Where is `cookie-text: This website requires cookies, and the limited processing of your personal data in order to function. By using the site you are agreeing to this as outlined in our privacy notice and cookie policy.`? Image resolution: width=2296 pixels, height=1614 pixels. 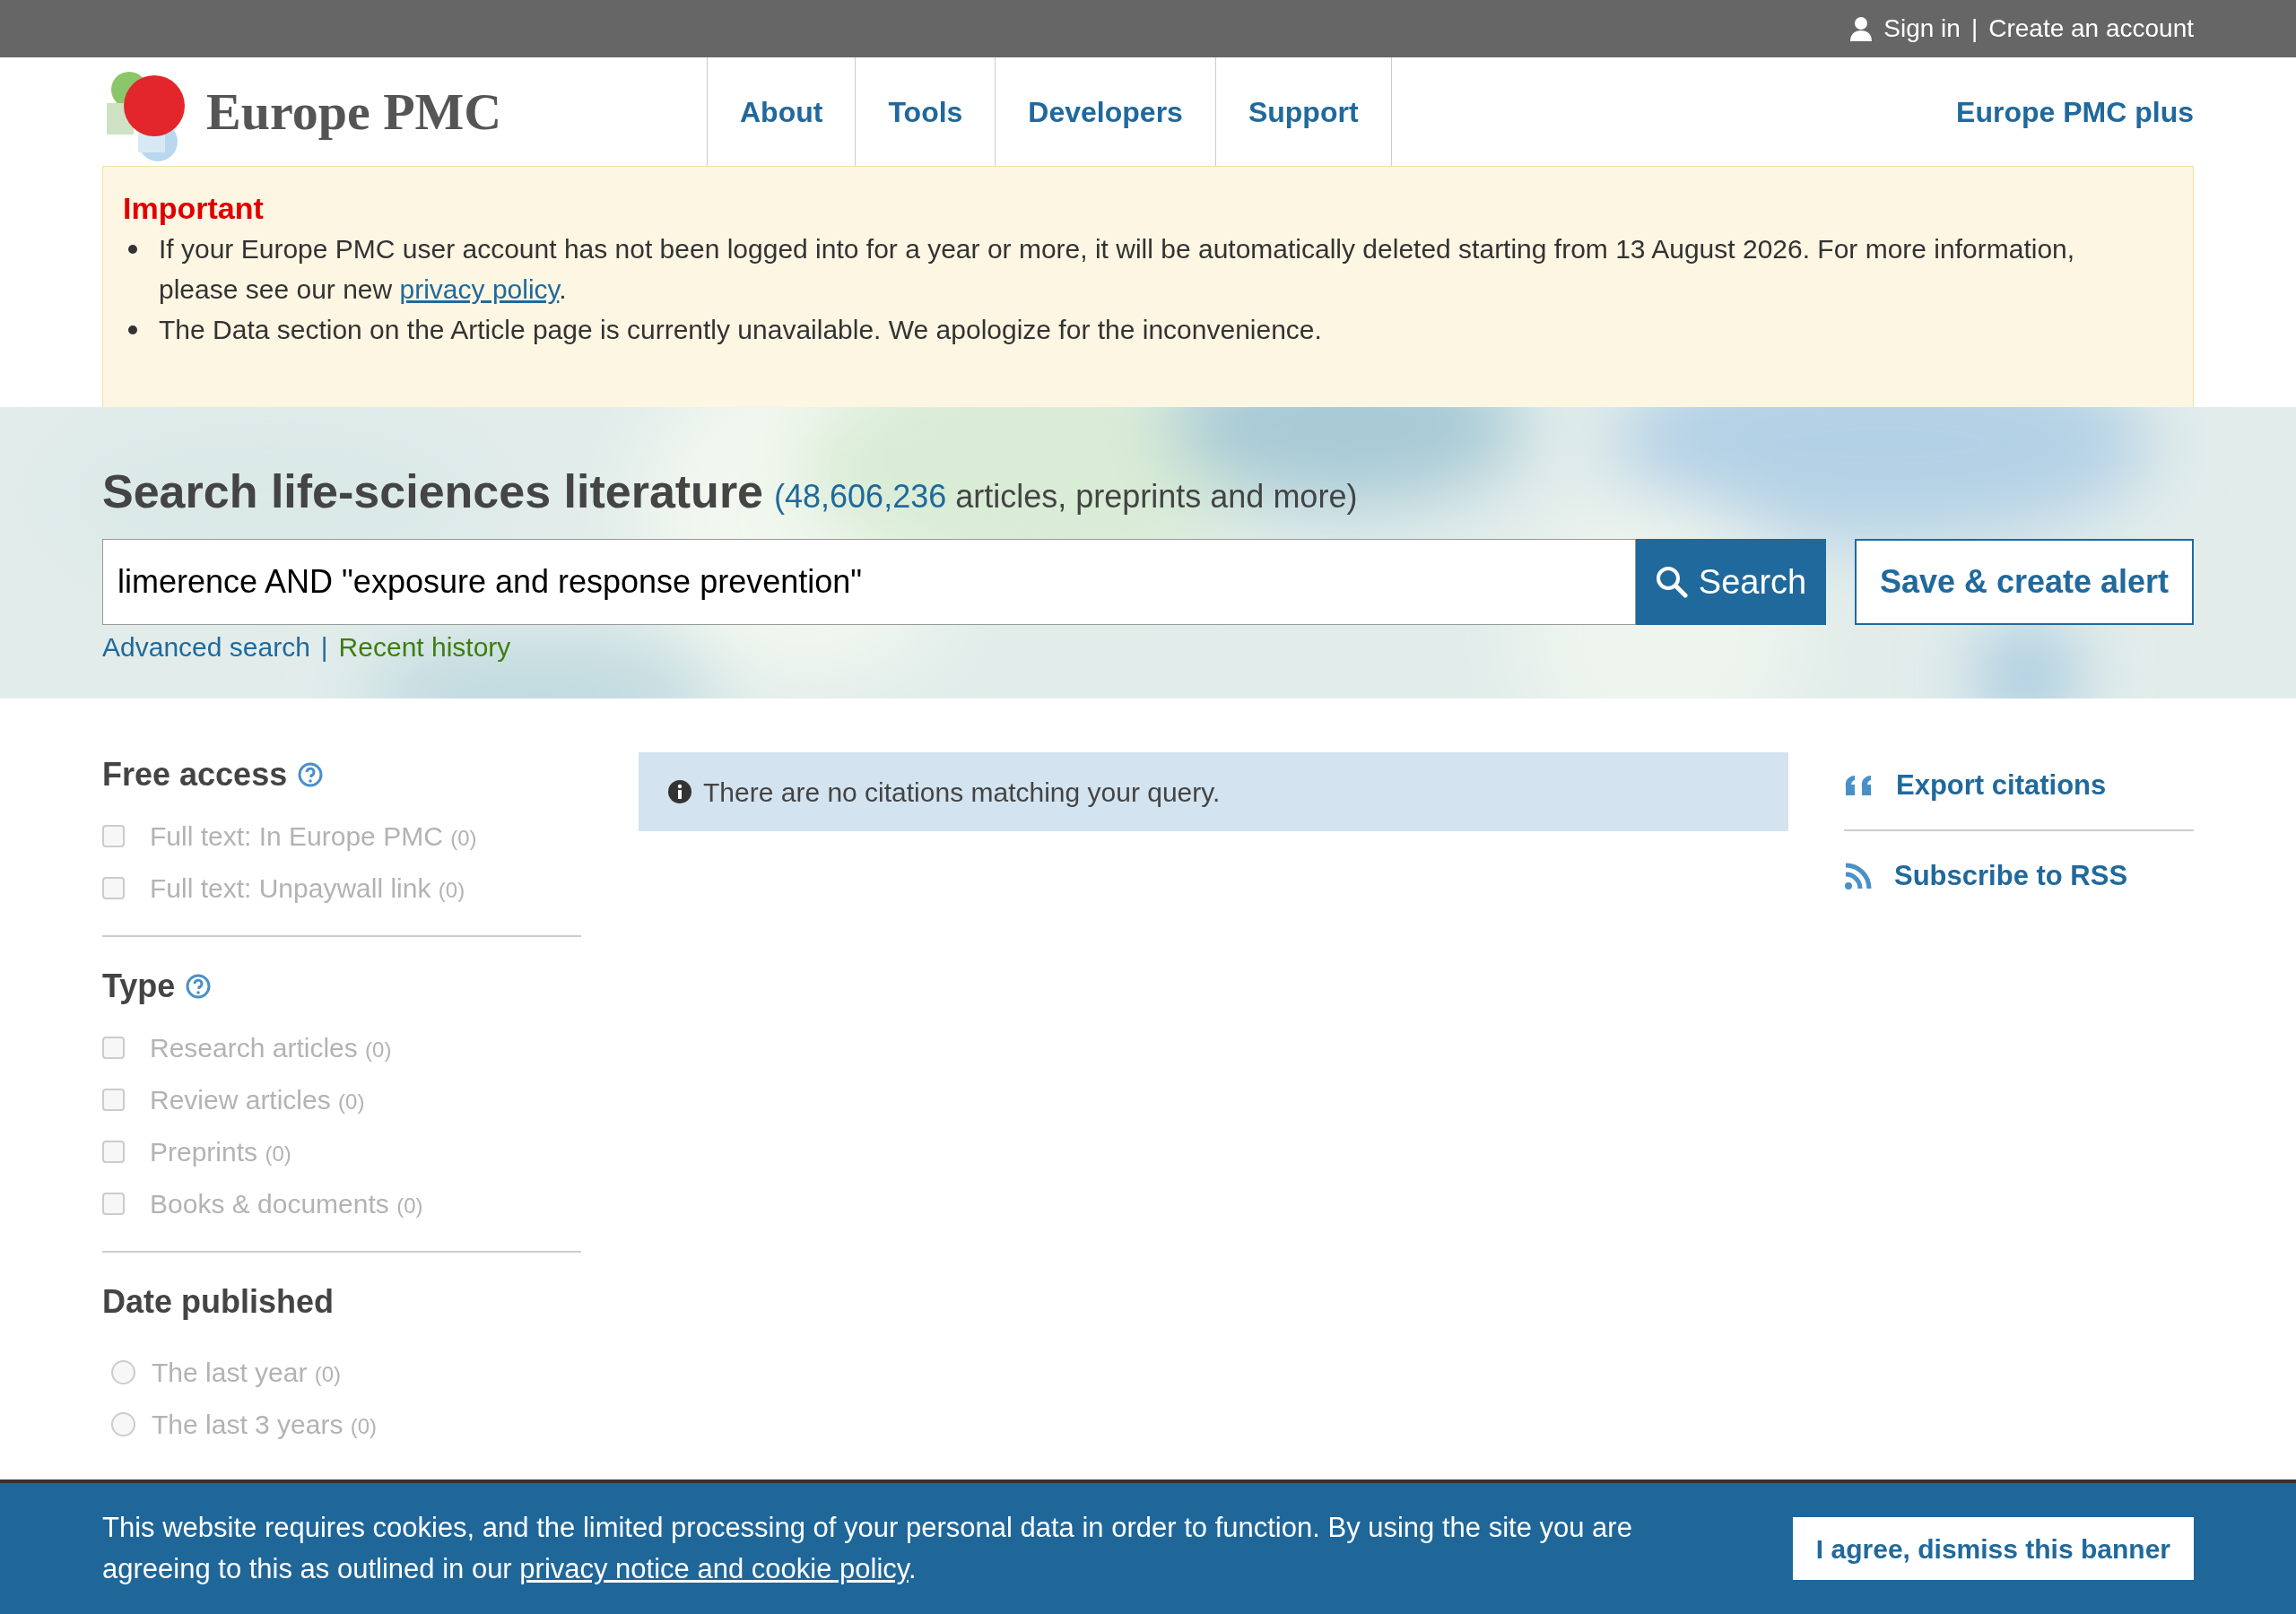
cookie-text: This website requires cookies, and the limited processing of your personal data in order to function. By using the site you are agreeing to this as outlined in our privacy notice and cookie policy. is located at coordinates (867, 1548).